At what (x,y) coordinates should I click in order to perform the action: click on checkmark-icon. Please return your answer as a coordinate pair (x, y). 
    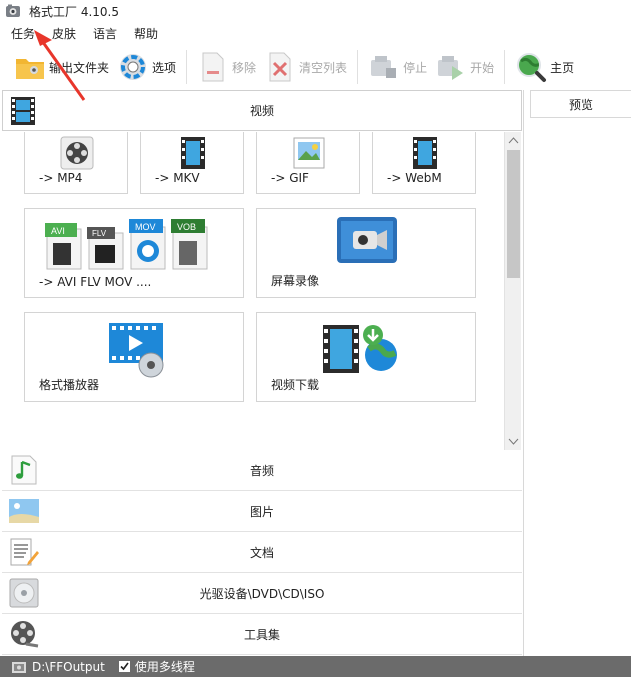
    Looking at the image, I should click on (124, 666).